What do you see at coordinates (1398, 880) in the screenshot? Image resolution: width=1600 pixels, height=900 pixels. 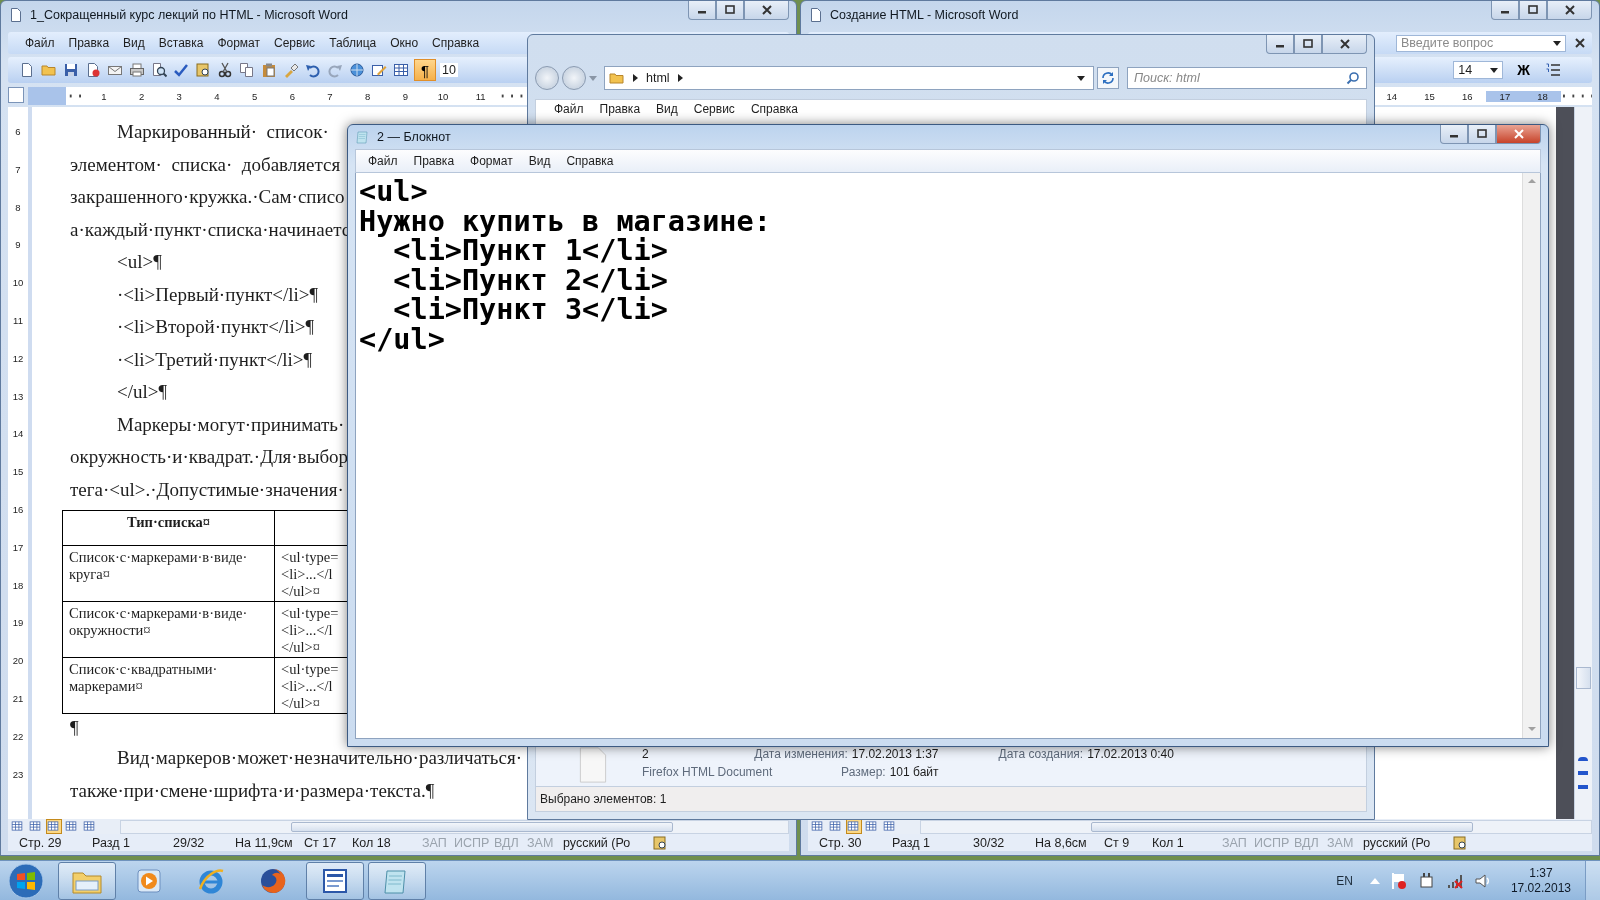 I see `flag-icon` at bounding box center [1398, 880].